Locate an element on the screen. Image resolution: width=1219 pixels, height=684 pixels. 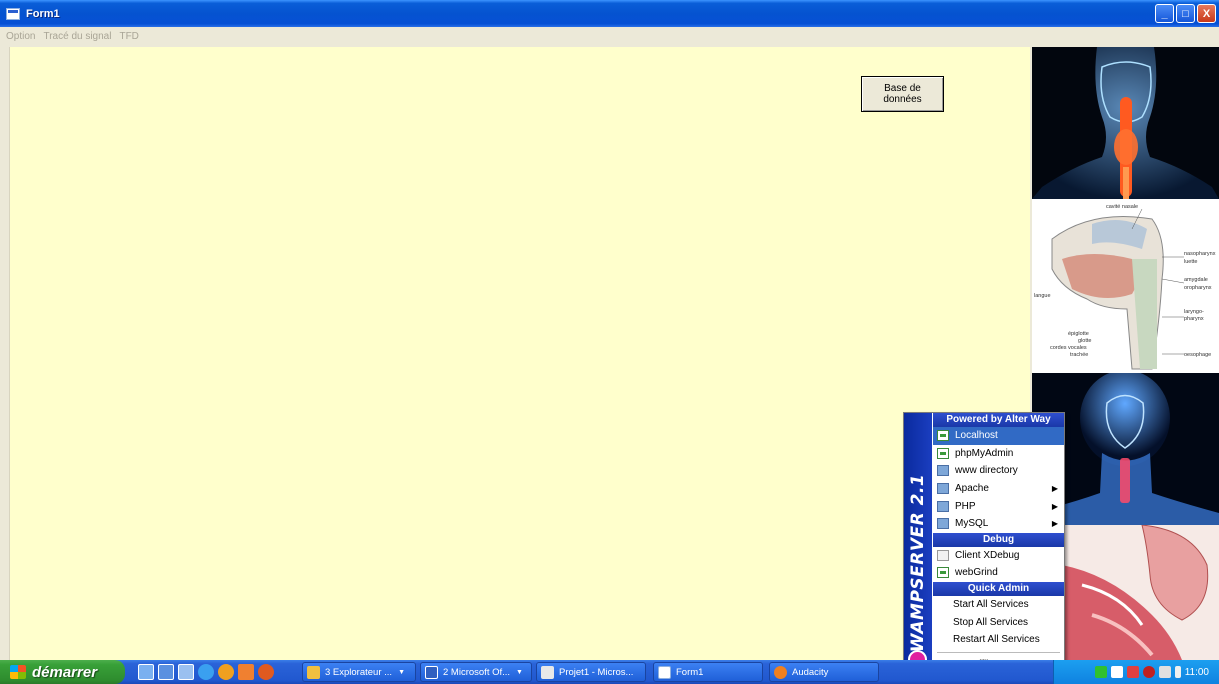
menu-tfd: TFD is located at coordinates (128, 36).